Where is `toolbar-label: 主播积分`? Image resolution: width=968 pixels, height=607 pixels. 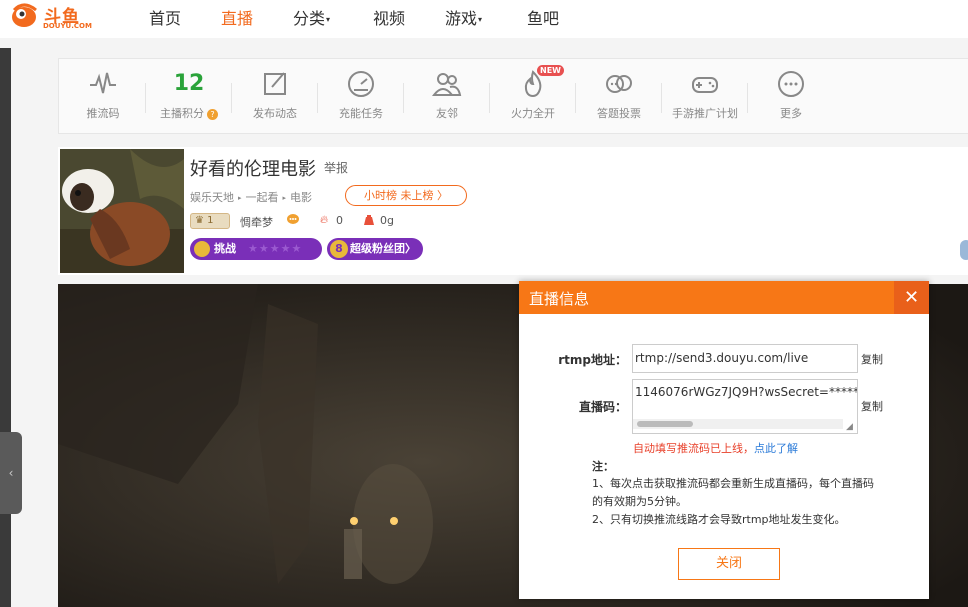 toolbar-label: 主播积分 is located at coordinates (182, 113).